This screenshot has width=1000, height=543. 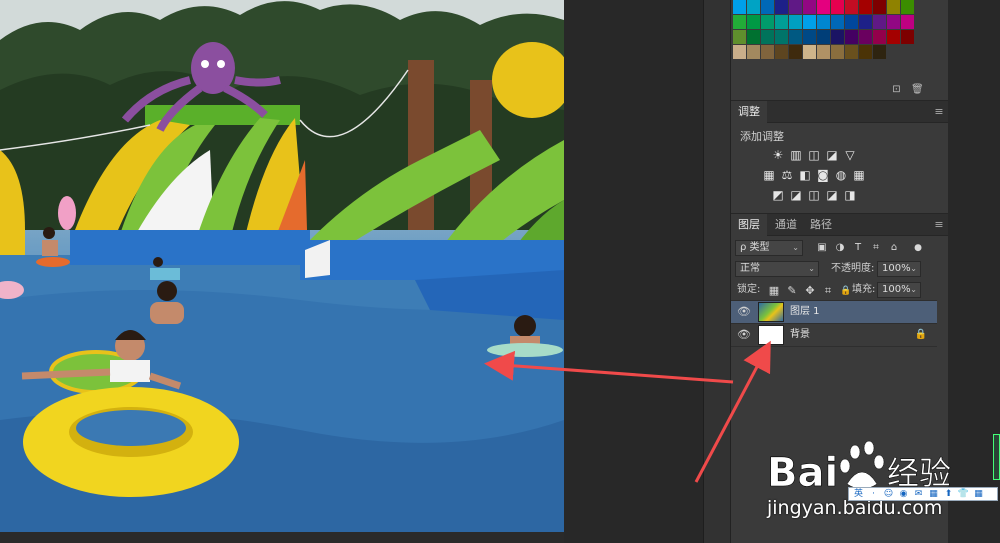 What do you see at coordinates (834, 335) in the screenshot?
I see `layer-row-background: 👁 背景 🔒` at bounding box center [834, 335].